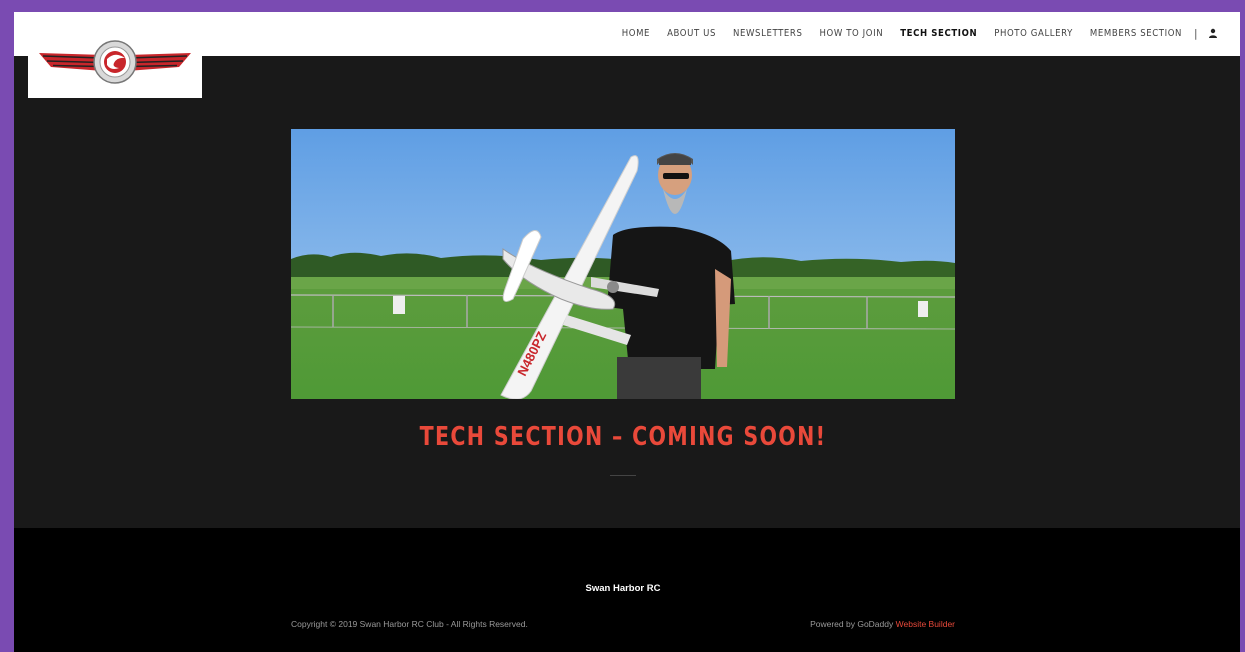 Image resolution: width=1245 pixels, height=652 pixels. What do you see at coordinates (1136, 33) in the screenshot?
I see `nav-members-section: MEMBERS SECTION` at bounding box center [1136, 33].